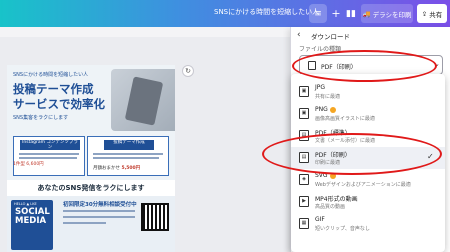  I want to click on file-type-option-mp4: ▶ MP4形式の動画 高品質の動画, so click(368, 202).